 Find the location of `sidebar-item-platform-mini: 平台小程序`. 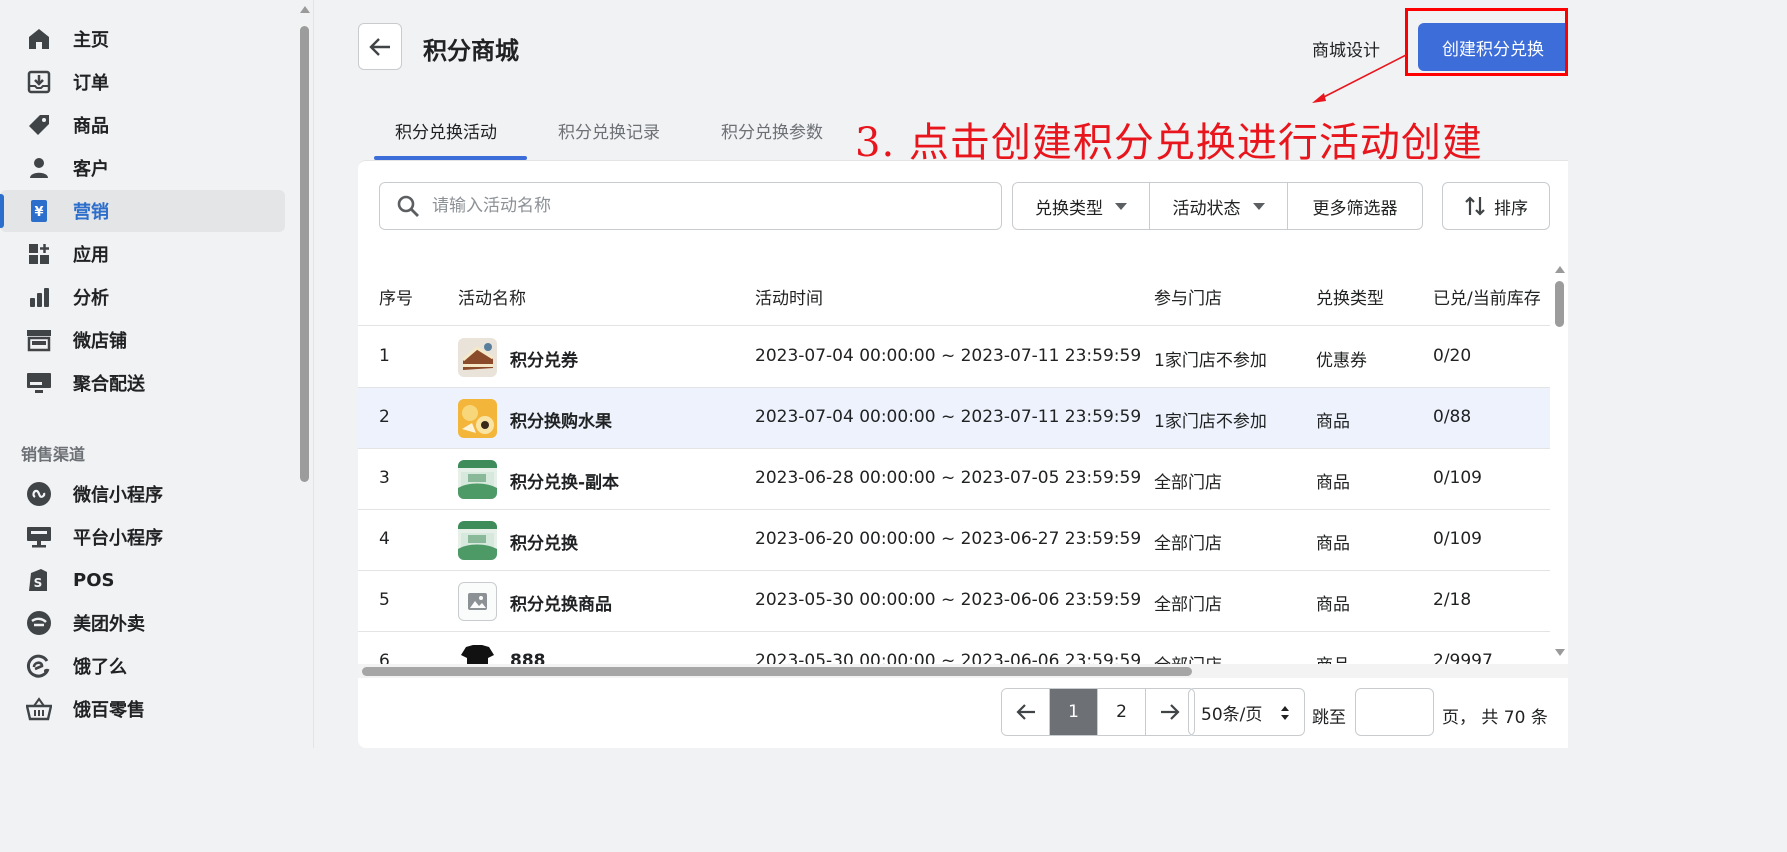

sidebar-item-platform-mini: 平台小程序 is located at coordinates (142, 537).